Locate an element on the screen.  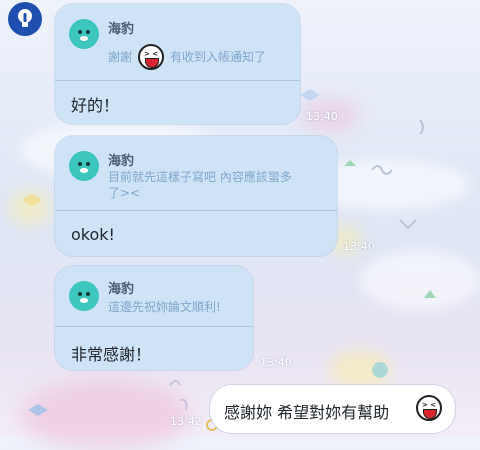
outgoing-message-bubble: 感謝妳 希望對妳有幫助 > < is located at coordinates (332, 409).